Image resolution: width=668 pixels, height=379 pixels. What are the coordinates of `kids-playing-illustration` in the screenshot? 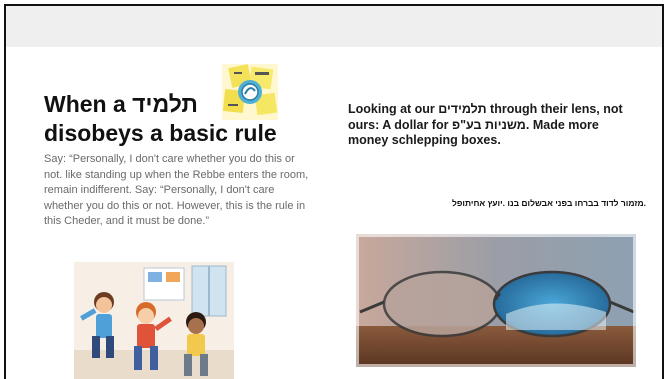 It's located at (154, 320).